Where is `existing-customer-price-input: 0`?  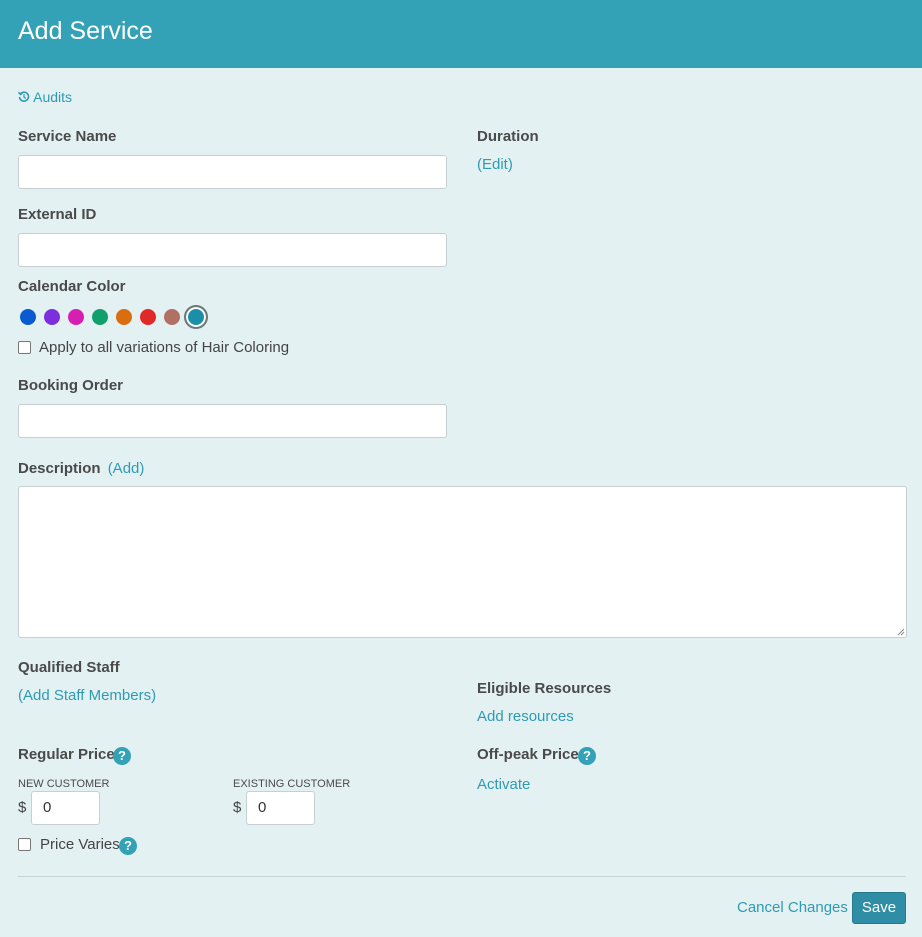
existing-customer-price-input: 0 is located at coordinates (280, 808).